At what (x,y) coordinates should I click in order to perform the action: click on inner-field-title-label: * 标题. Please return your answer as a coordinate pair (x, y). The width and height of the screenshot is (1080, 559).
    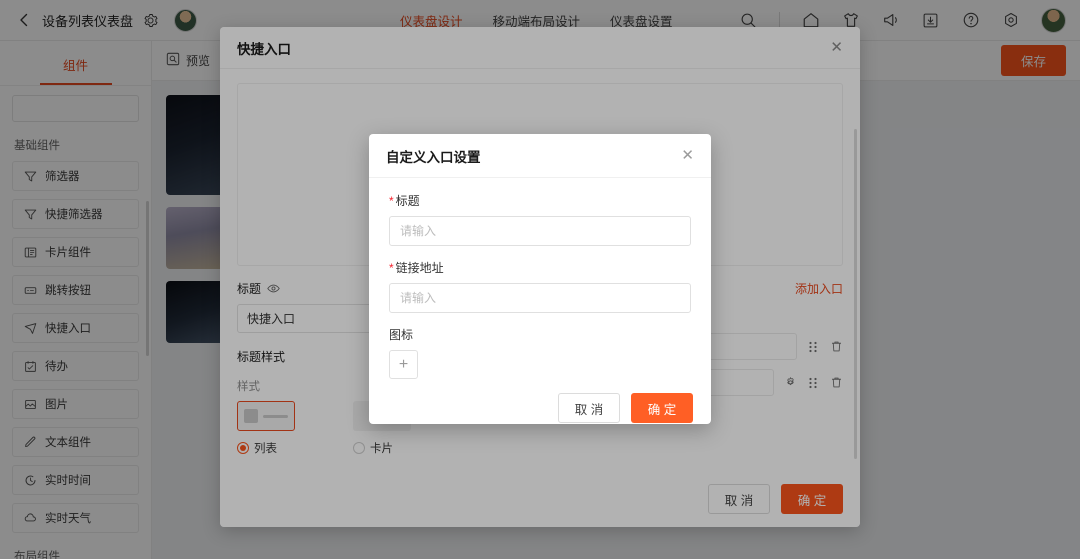
    Looking at the image, I should click on (540, 200).